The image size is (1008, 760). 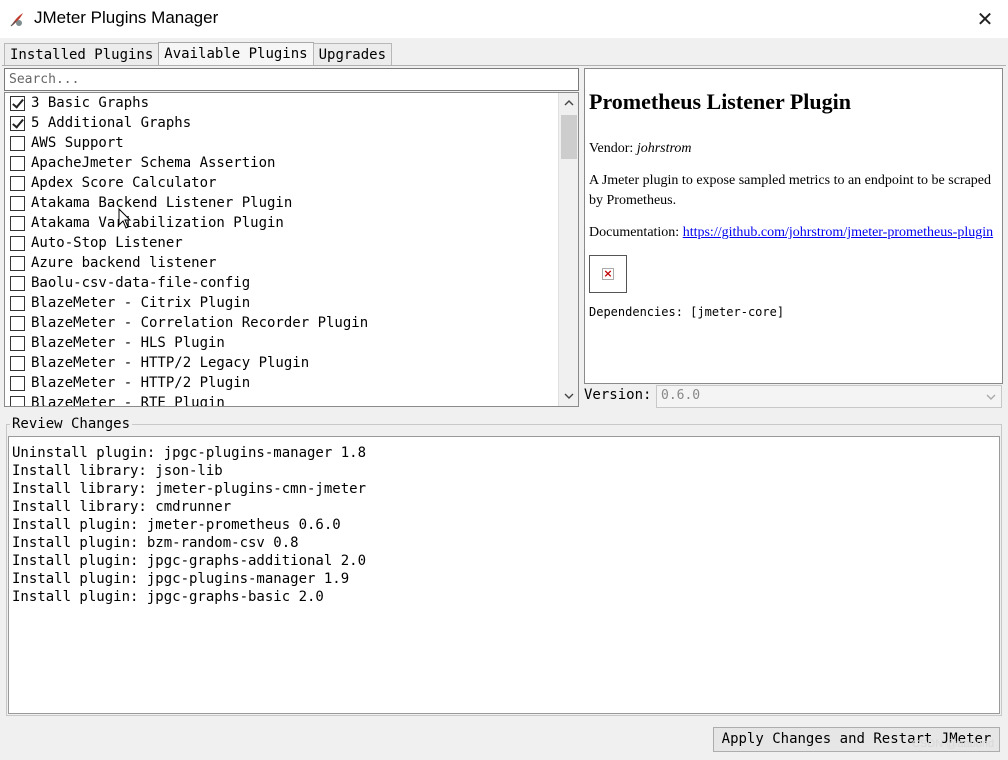 What do you see at coordinates (281, 263) in the screenshot?
I see `plugin-list-item: Azure backend listener` at bounding box center [281, 263].